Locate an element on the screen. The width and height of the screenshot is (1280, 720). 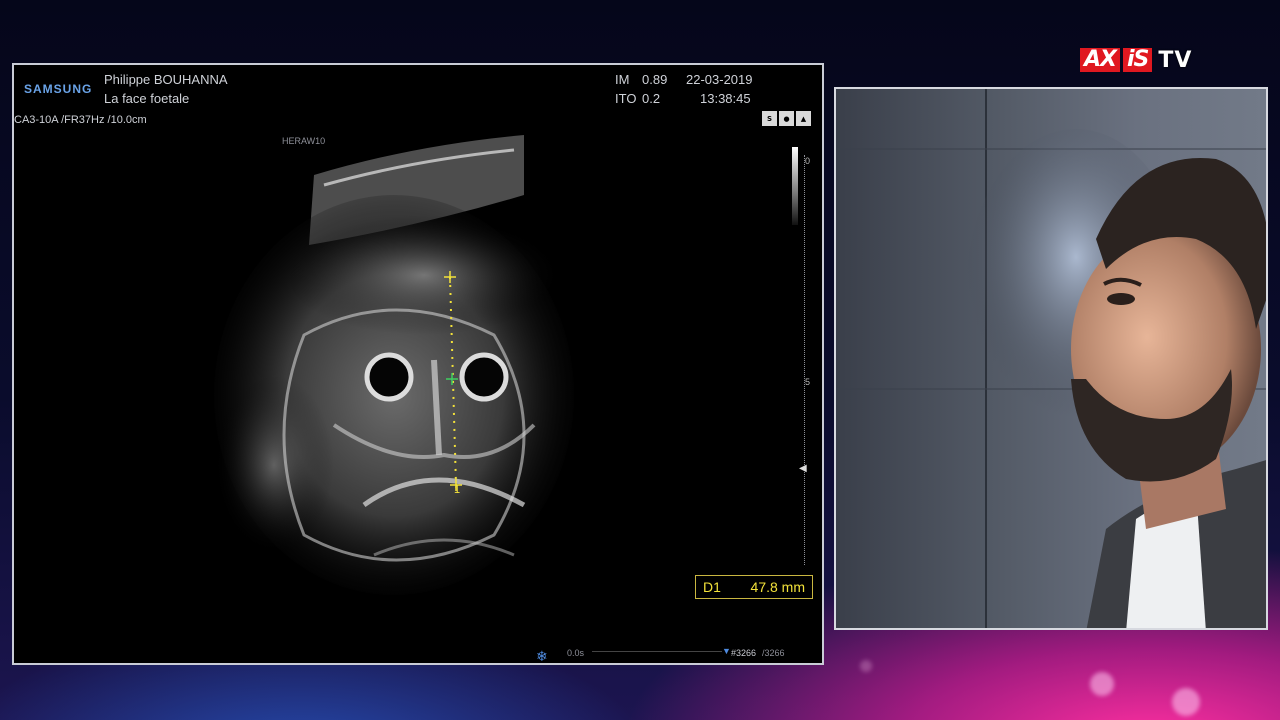
channel-logo: AX iS TV is located at coordinates (1136, 60).